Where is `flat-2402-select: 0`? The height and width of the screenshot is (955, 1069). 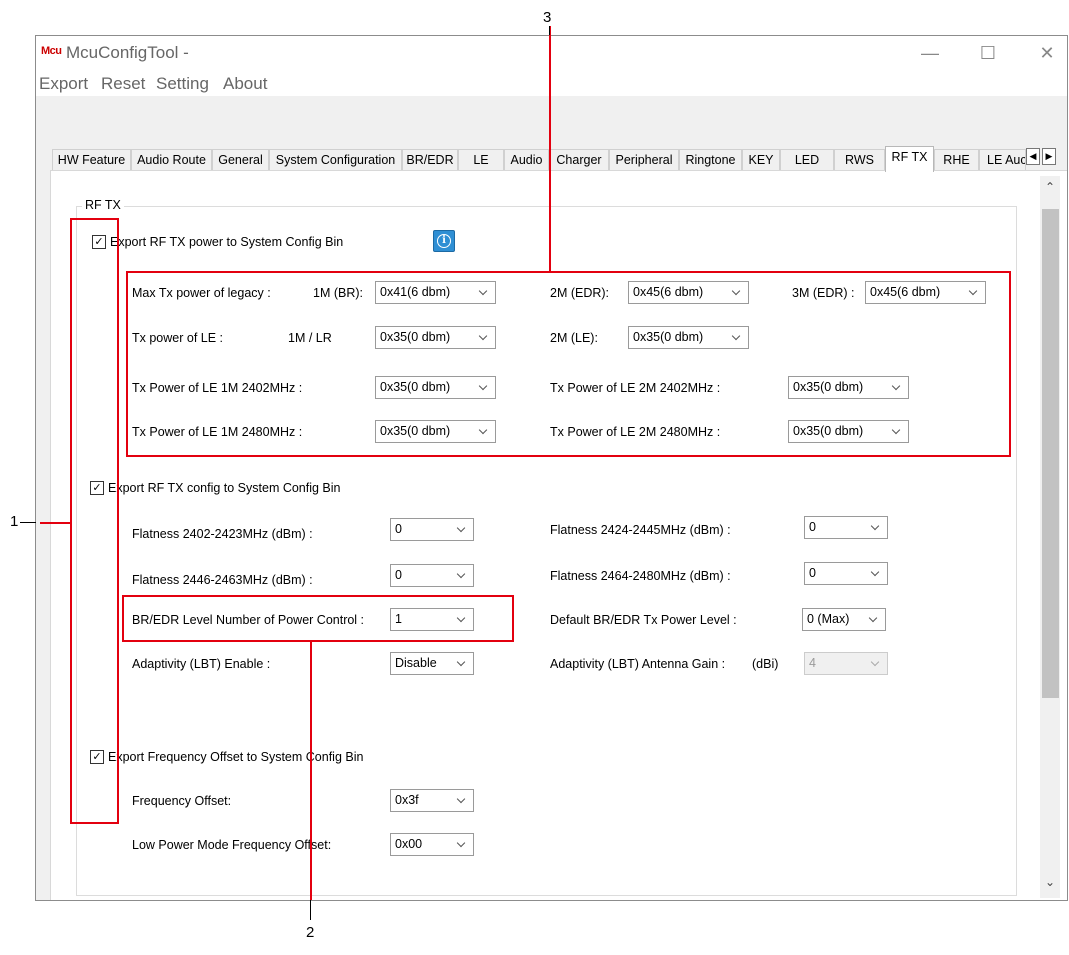
flat-2402-select: 0 is located at coordinates (432, 529).